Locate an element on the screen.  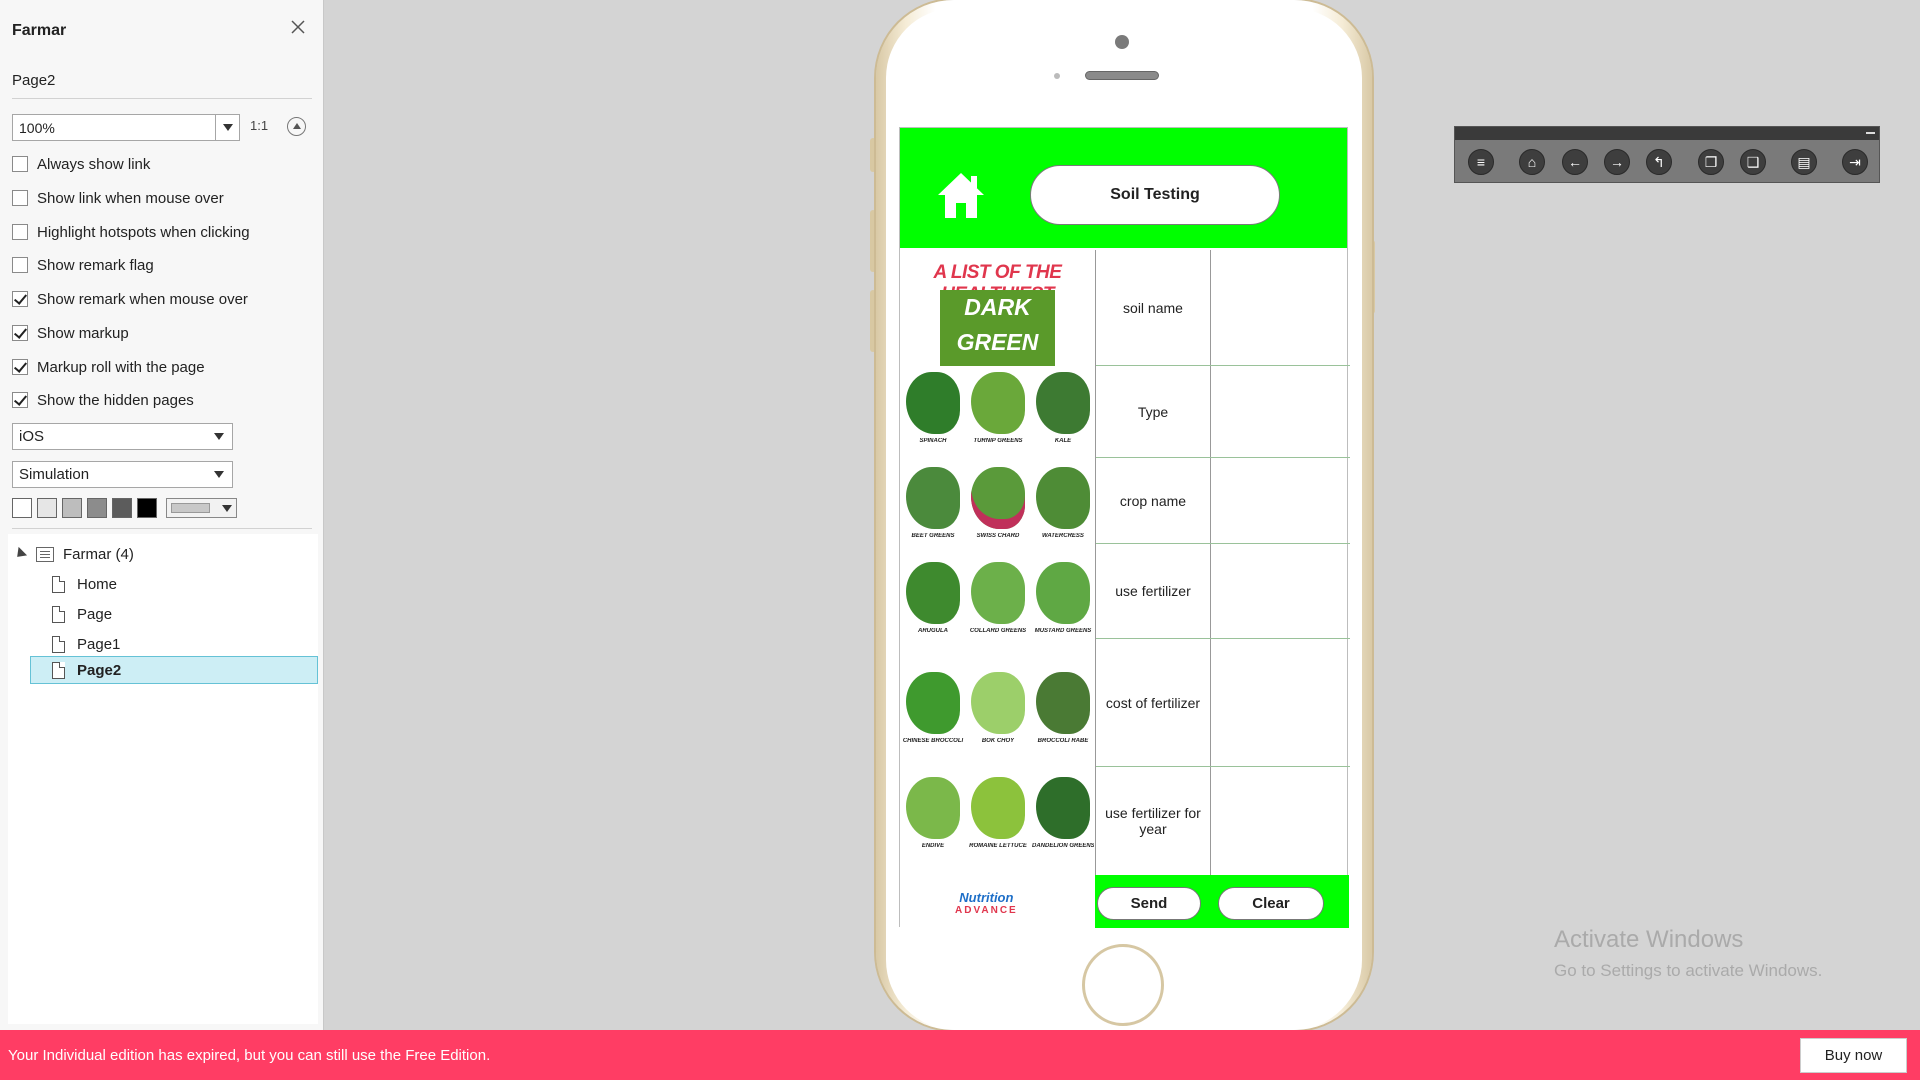
zoom-select: 100% is located at coordinates (126, 127).